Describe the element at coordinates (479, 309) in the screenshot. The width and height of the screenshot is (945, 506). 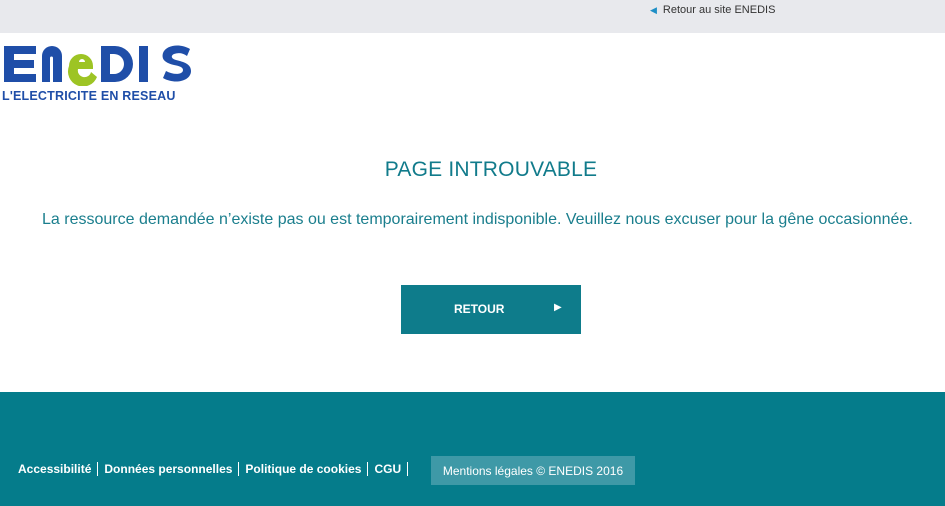
I see `retour-button-label: RETOUR` at that location.